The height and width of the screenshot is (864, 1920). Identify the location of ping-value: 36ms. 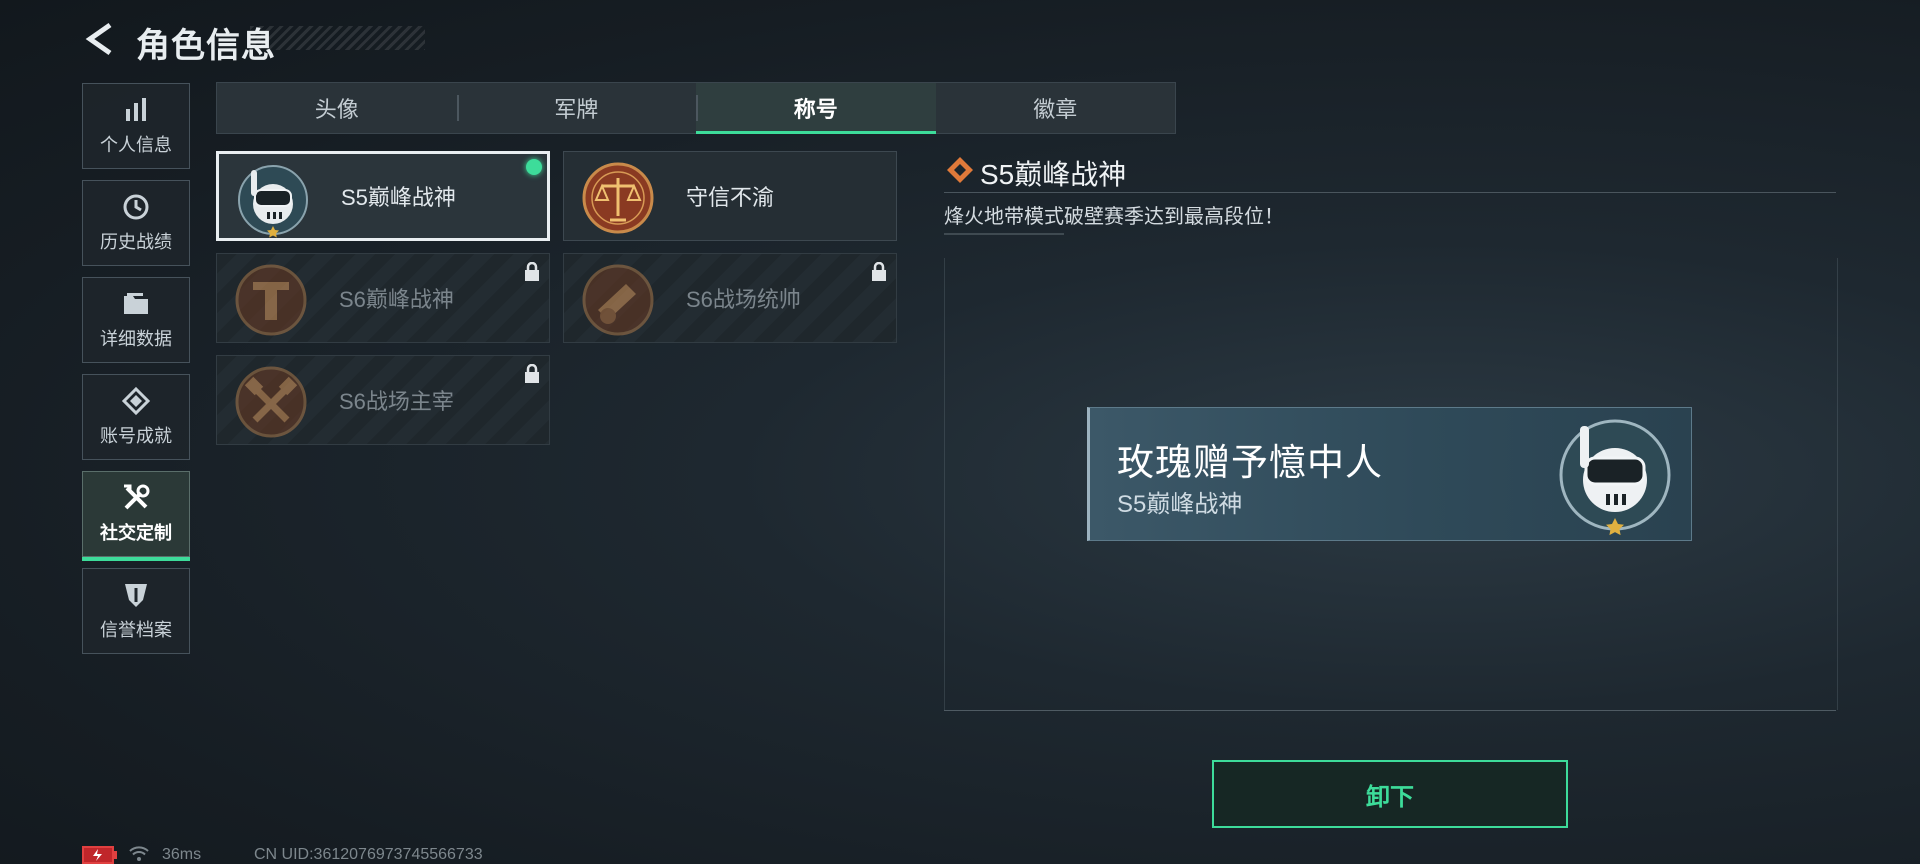
(182, 854).